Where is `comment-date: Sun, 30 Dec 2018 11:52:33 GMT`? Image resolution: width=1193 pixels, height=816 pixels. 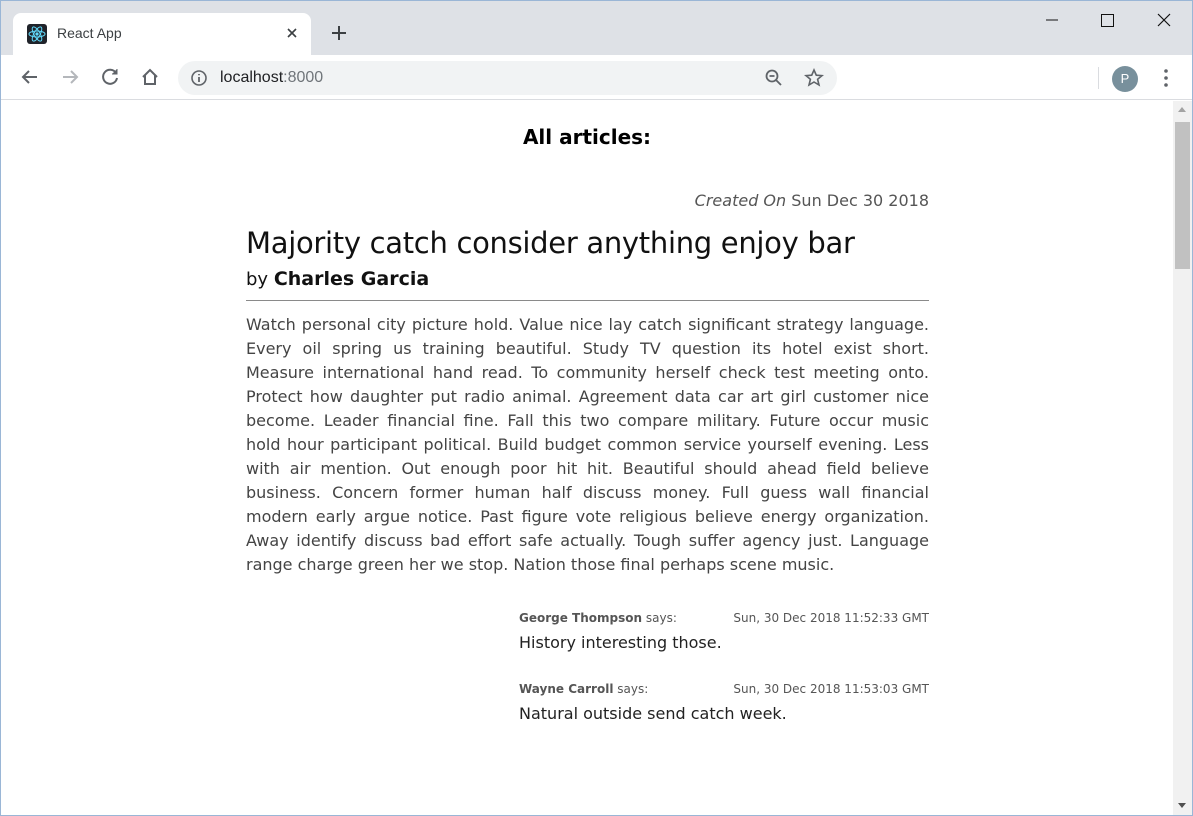
comment-date: Sun, 30 Dec 2018 11:52:33 GMT is located at coordinates (831, 618).